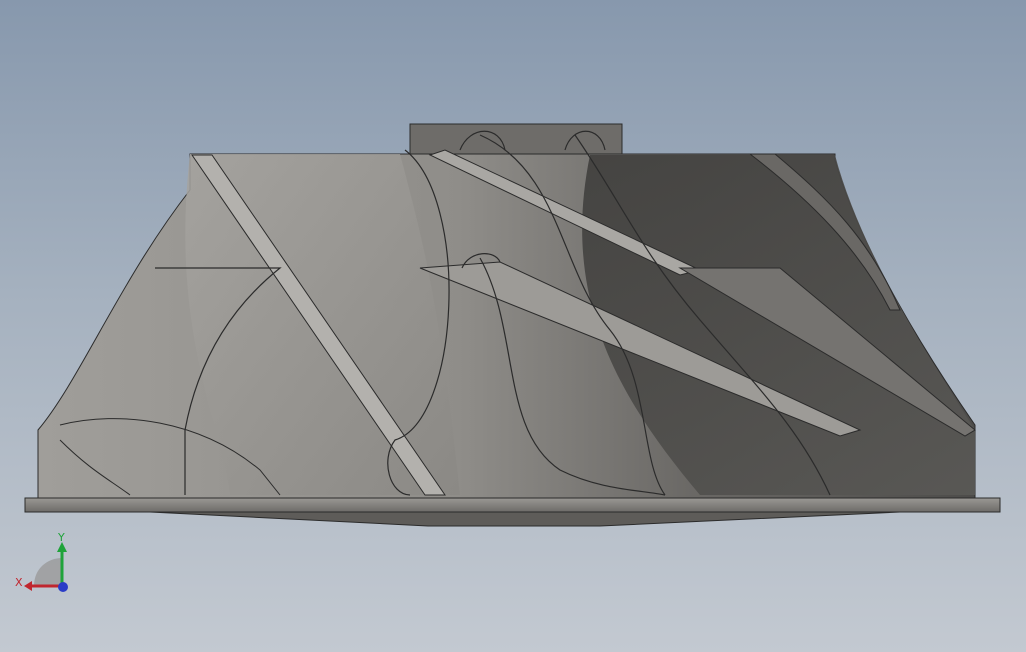 This screenshot has height=652, width=1026. I want to click on triad-shading, so click(48, 572).